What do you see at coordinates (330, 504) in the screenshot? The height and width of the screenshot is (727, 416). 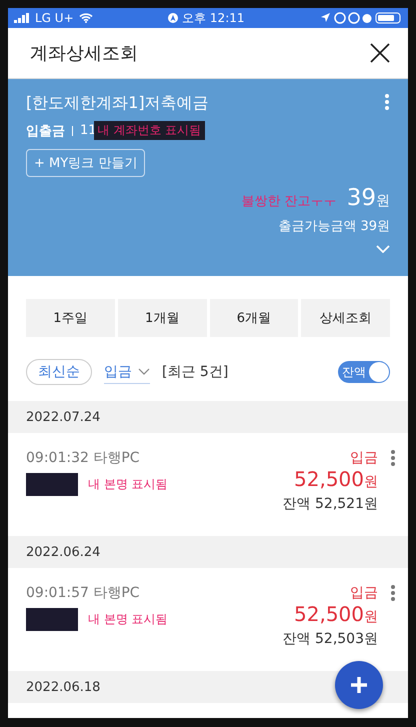 I see `balance-after: 잔액 52,521원` at bounding box center [330, 504].